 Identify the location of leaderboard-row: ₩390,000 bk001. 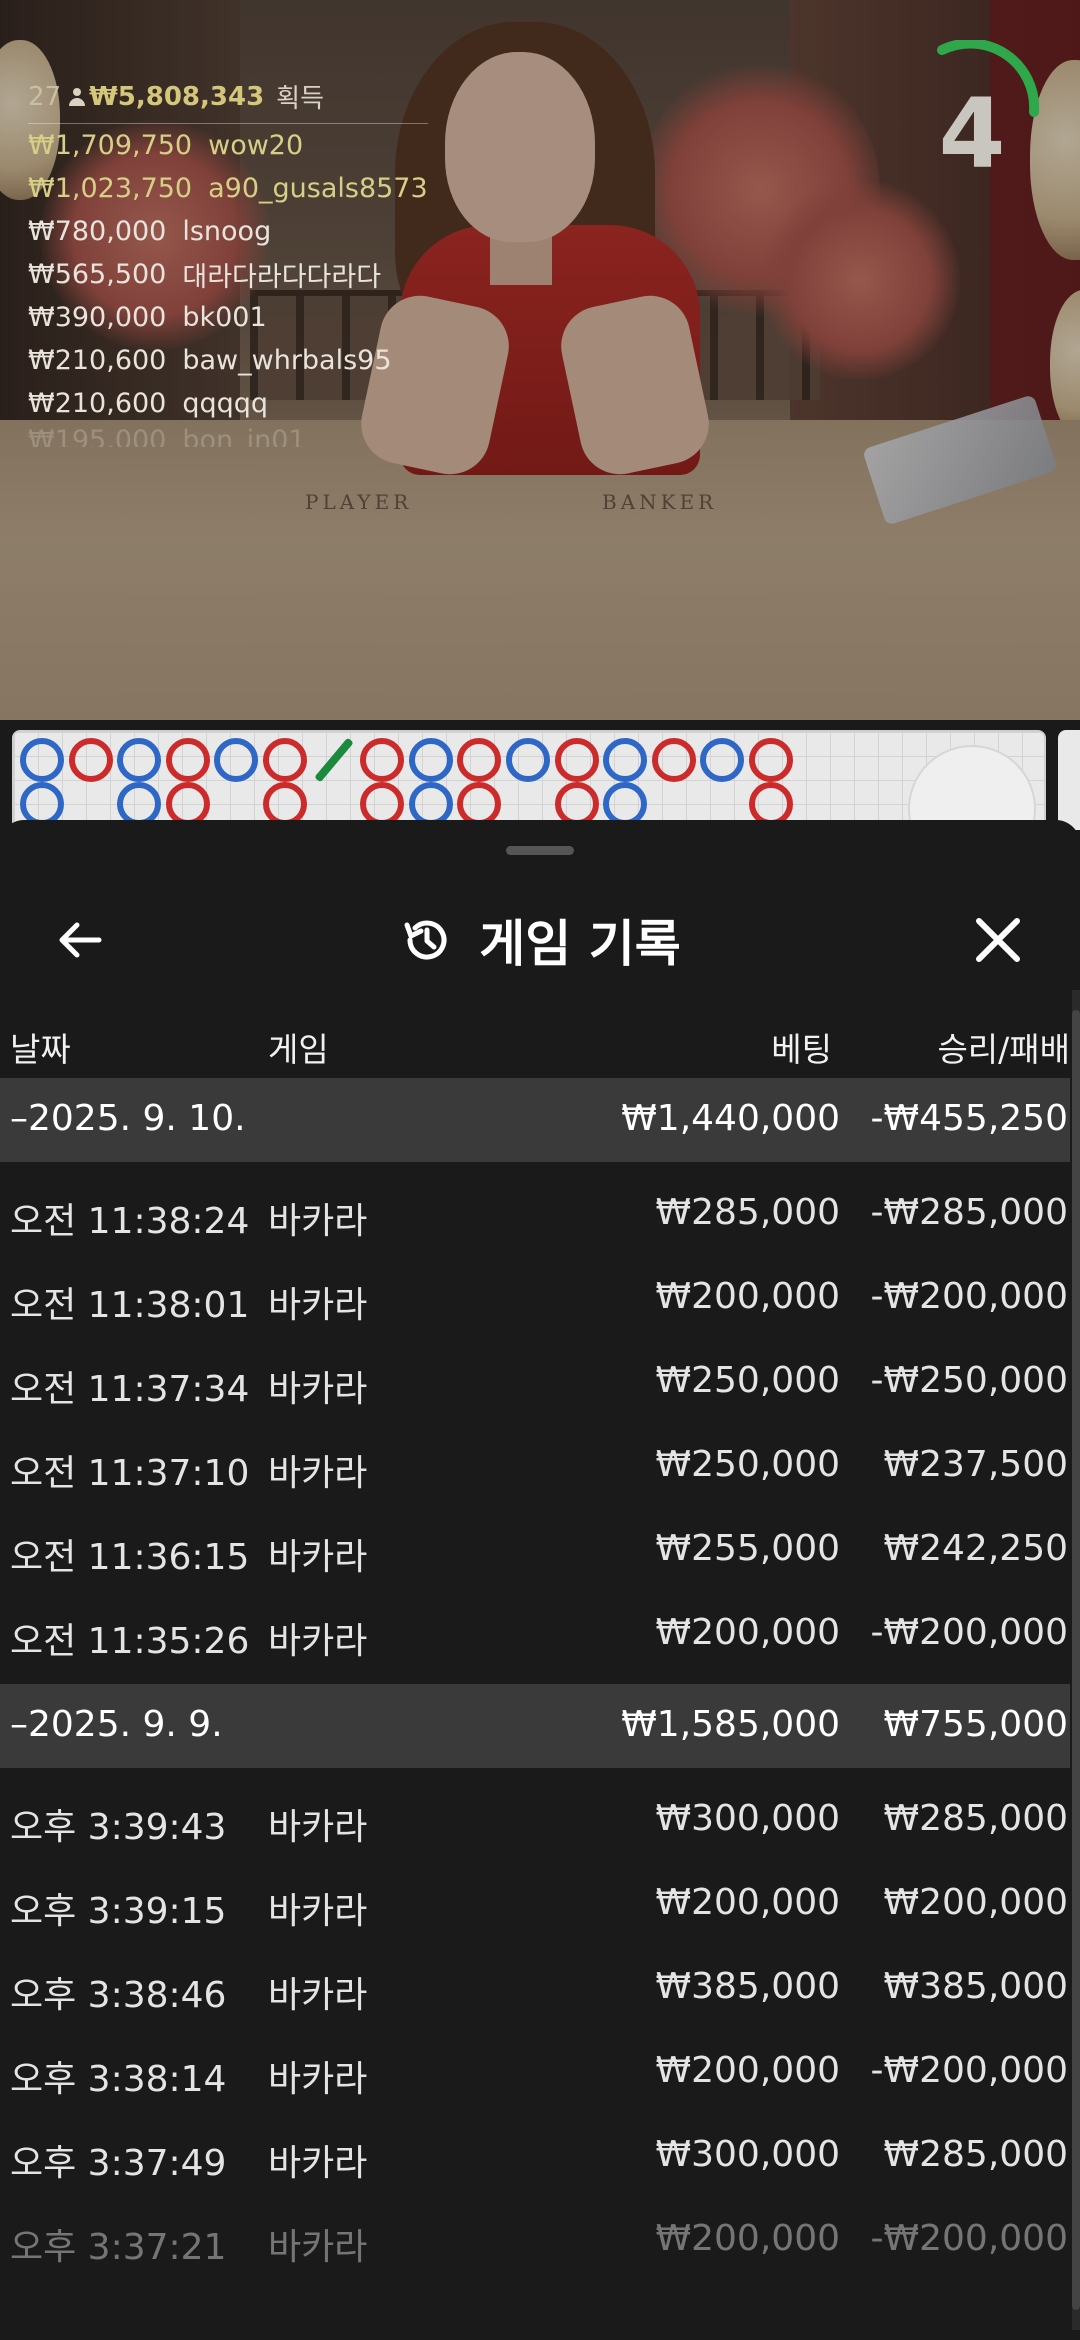
(228, 317).